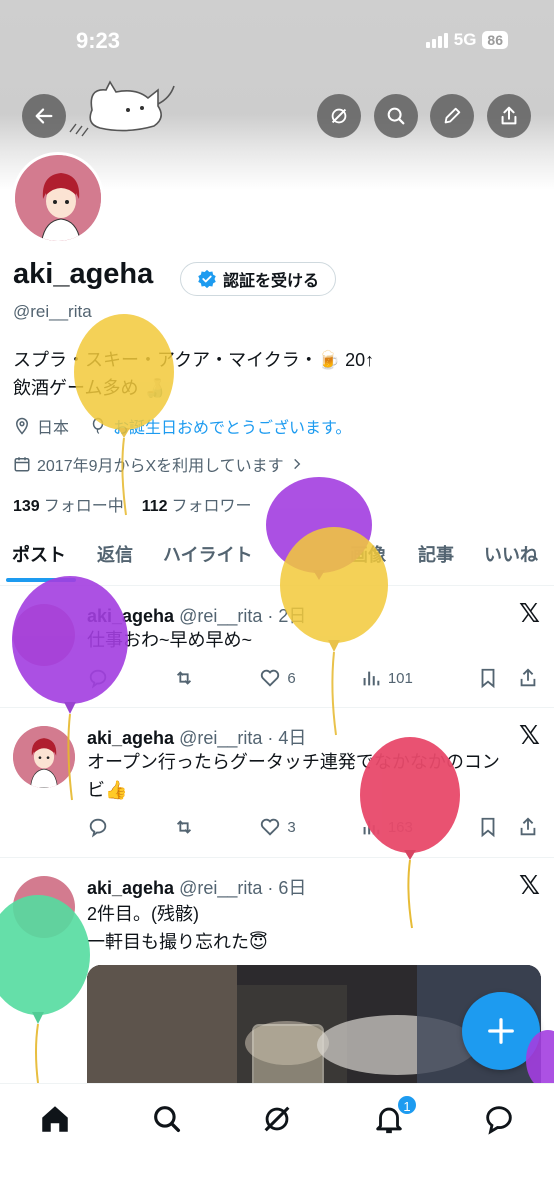 This screenshot has height=1200, width=554. I want to click on back-button, so click(44, 116).